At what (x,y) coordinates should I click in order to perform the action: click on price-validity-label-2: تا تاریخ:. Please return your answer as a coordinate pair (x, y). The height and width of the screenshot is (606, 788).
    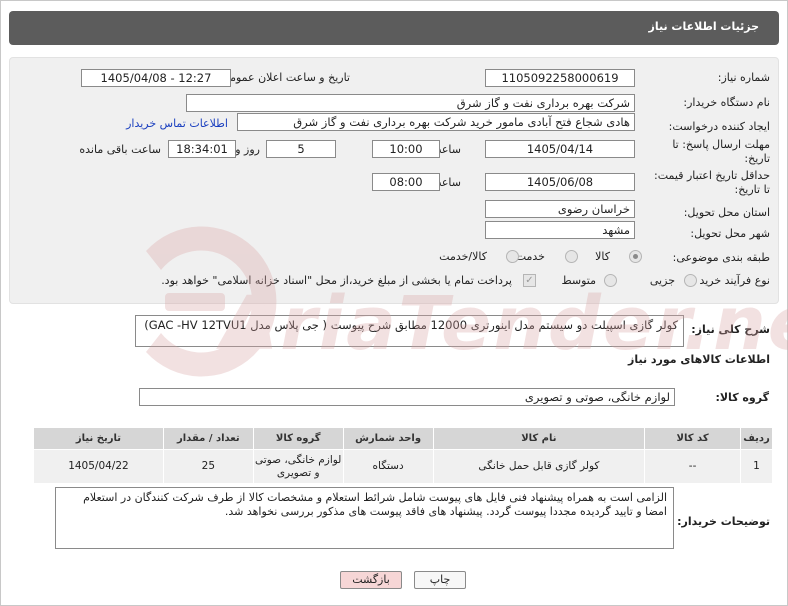
    Looking at the image, I should click on (752, 189).